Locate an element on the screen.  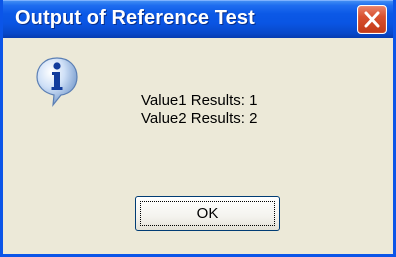
information-icon is located at coordinates (57, 82).